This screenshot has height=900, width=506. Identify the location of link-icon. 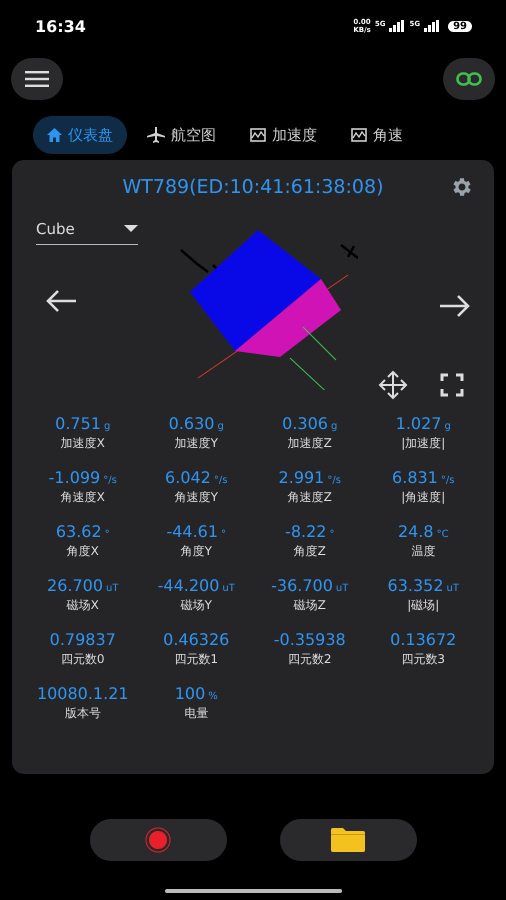
(469, 79).